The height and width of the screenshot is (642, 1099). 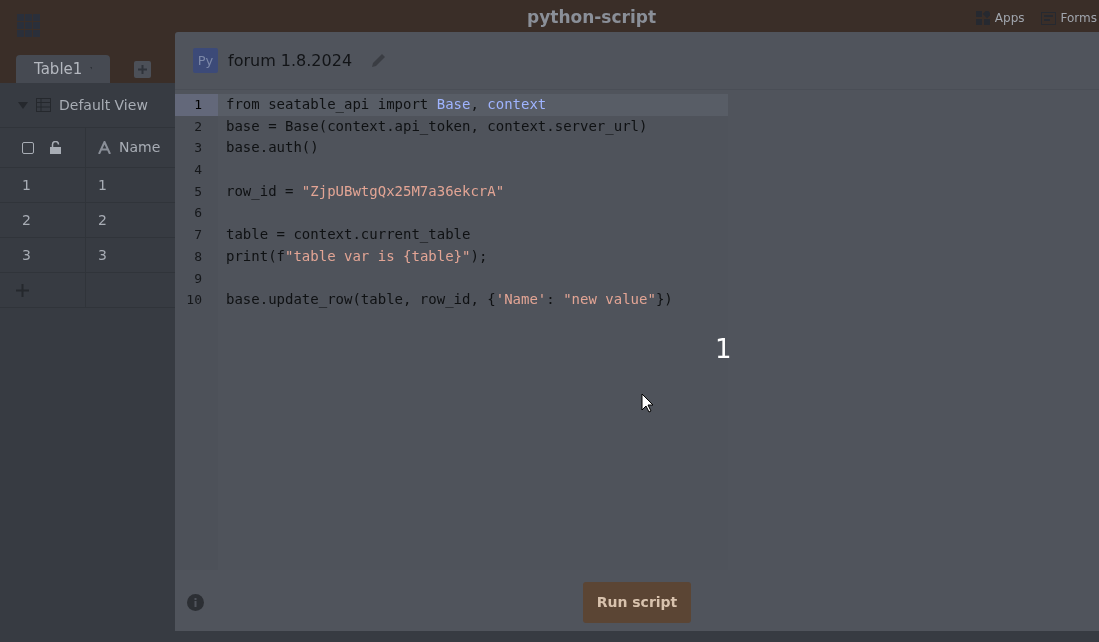 What do you see at coordinates (357, 256) in the screenshot?
I see `code-line: print(f"table var is {table}");` at bounding box center [357, 256].